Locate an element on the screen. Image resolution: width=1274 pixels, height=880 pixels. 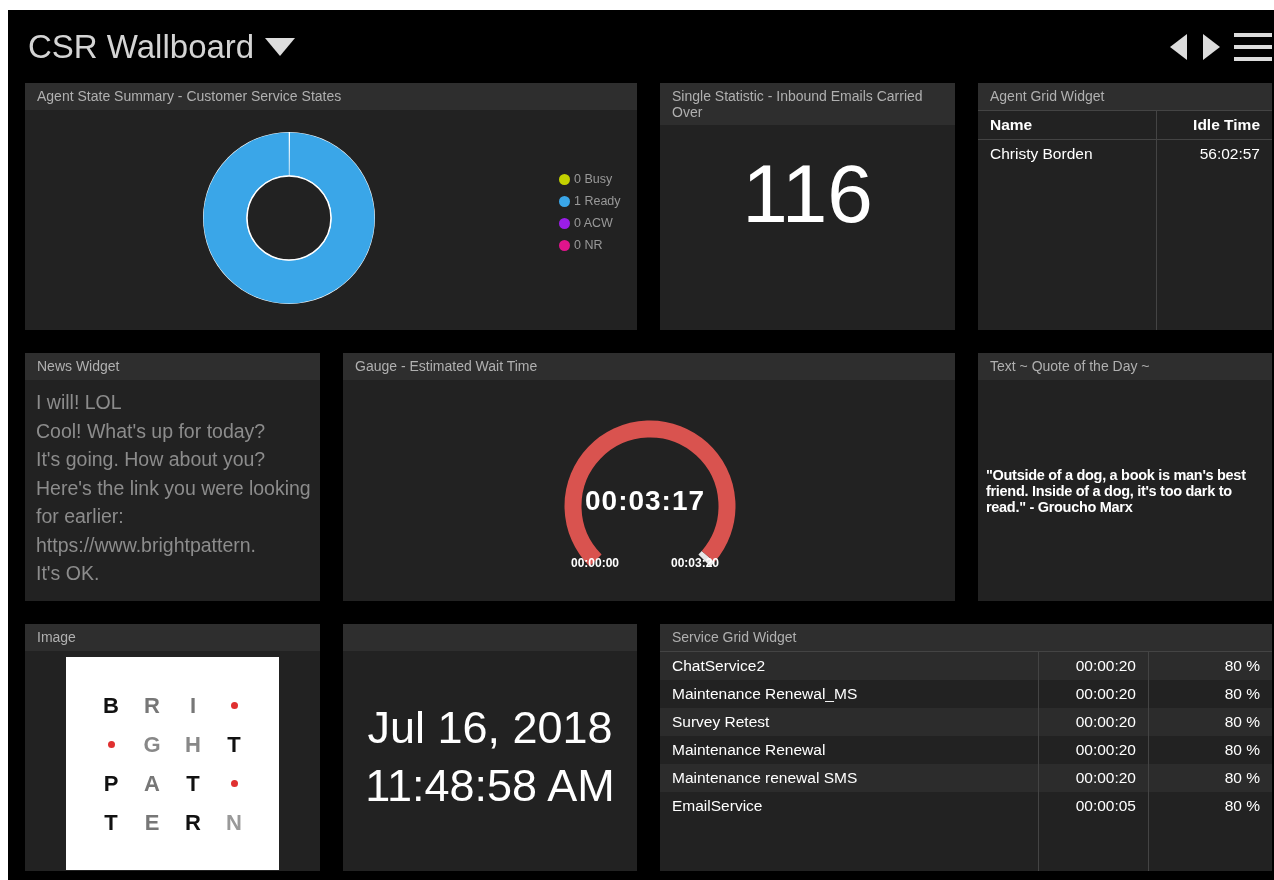
logo-letter: I is located at coordinates (193, 705).